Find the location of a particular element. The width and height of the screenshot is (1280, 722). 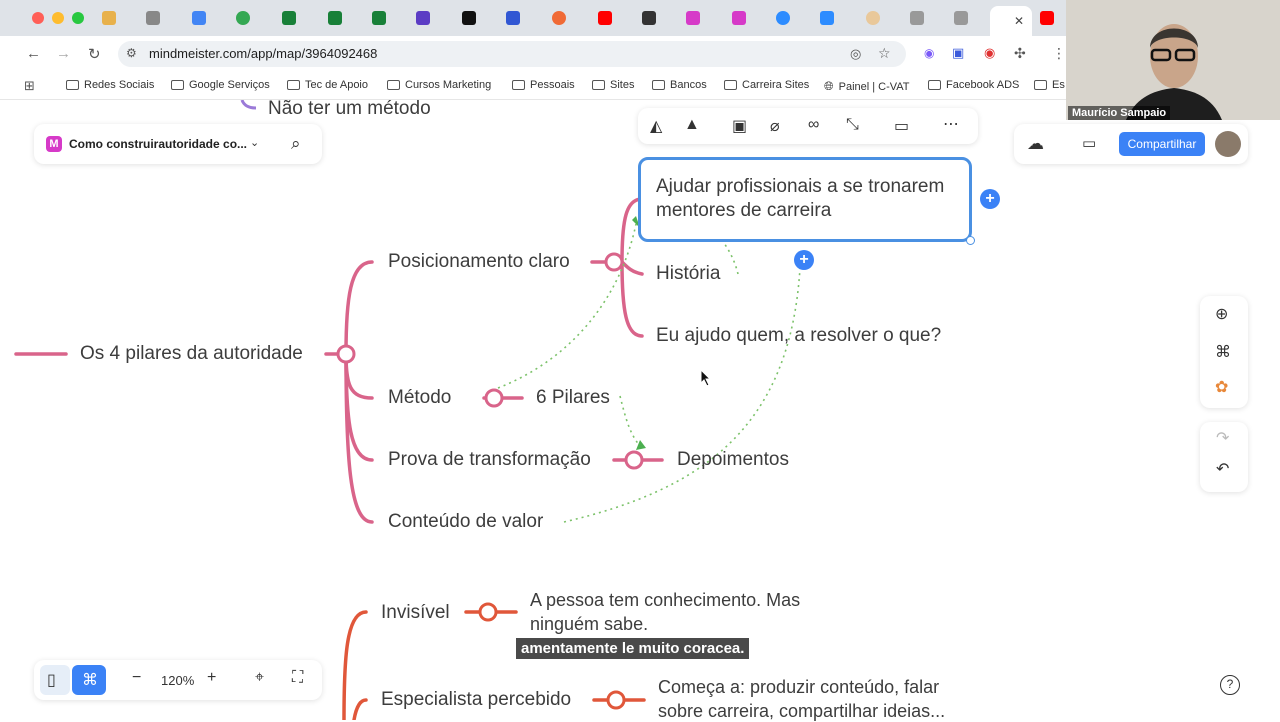

chevron-down-icon: ⌄ is located at coordinates (254, 142).